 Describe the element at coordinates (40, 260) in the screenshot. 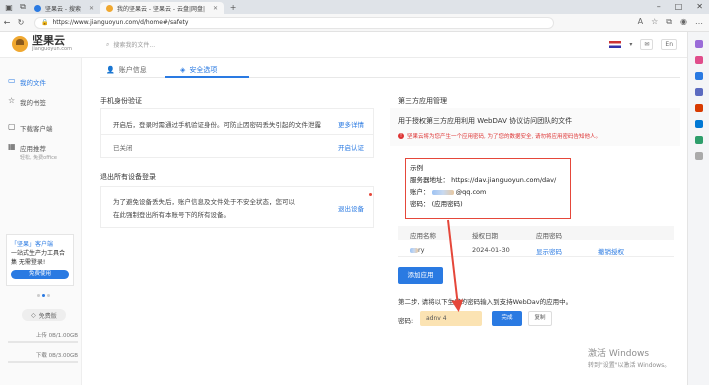

I see `client-promo-card: 「坚果」客户端 一站式生产力工具合 集 无需登录! 免费使用` at that location.